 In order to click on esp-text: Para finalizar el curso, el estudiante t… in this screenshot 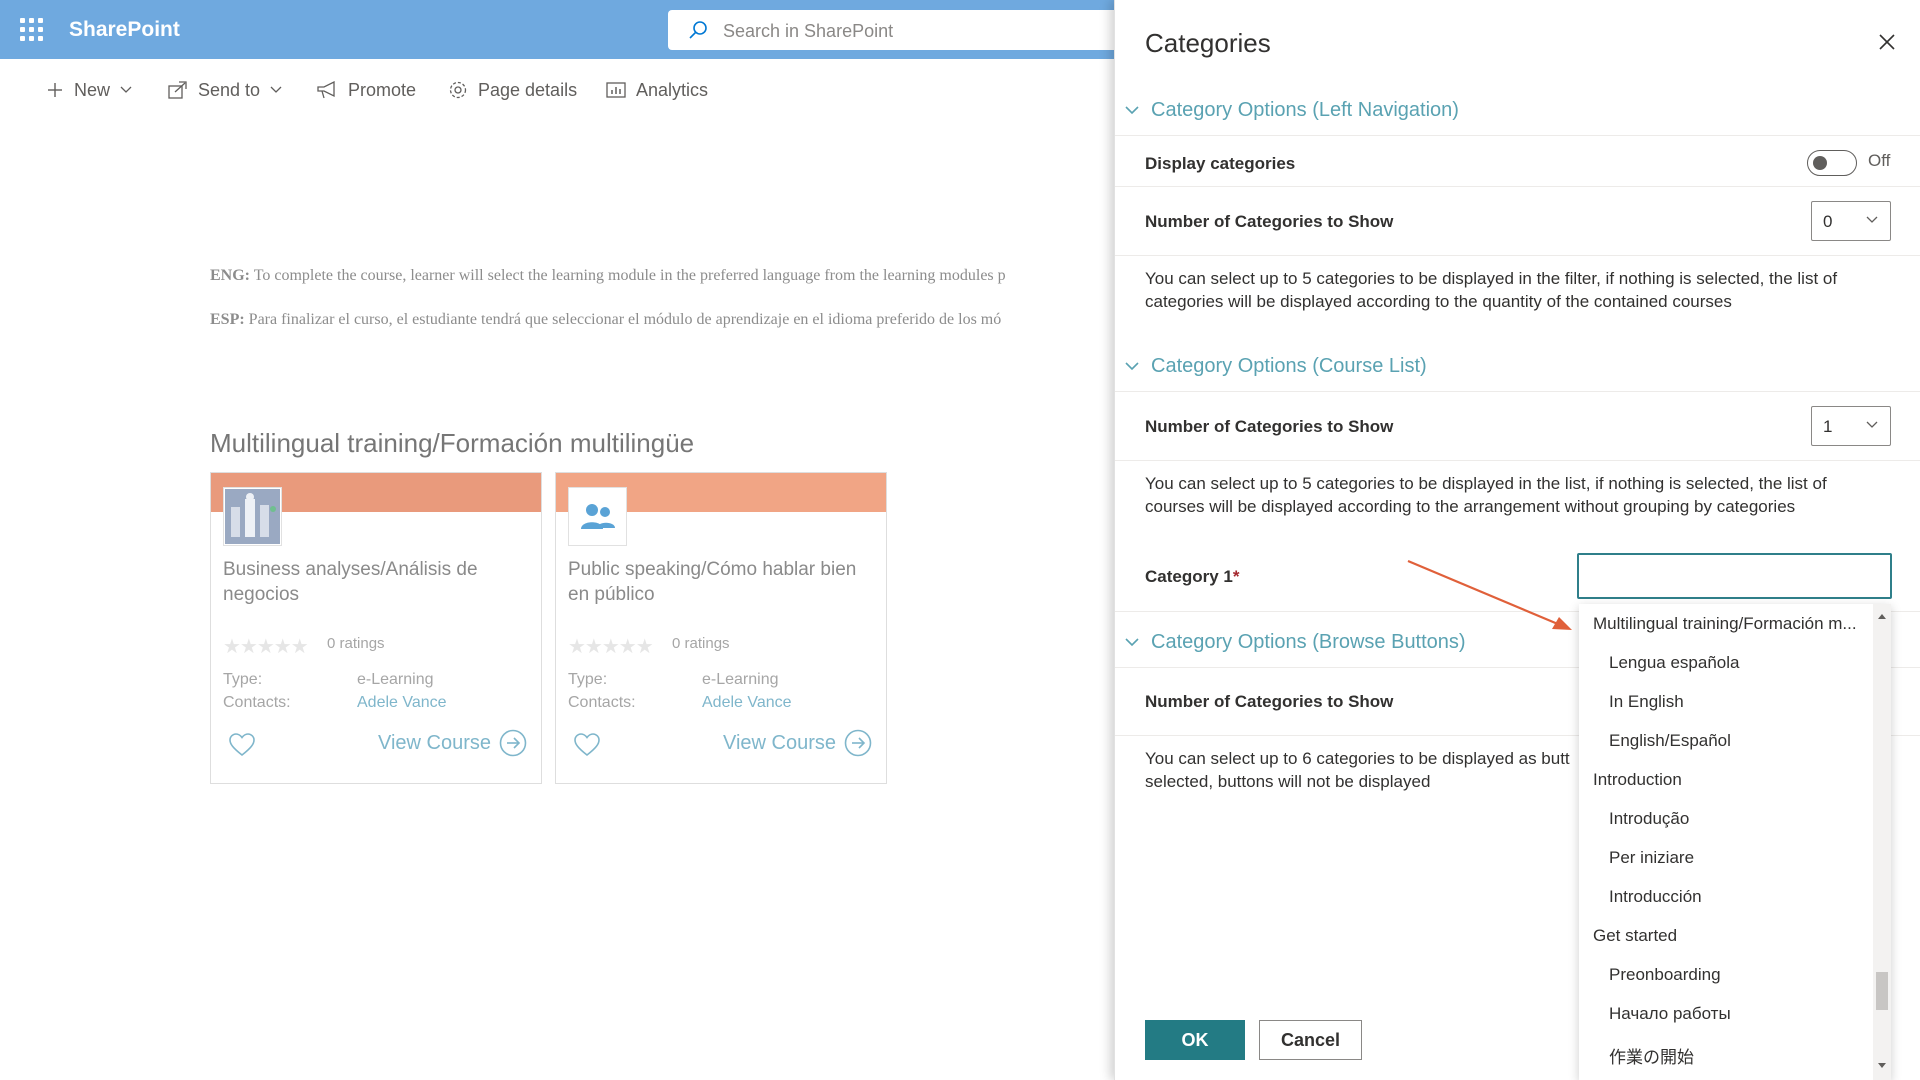, I will do `click(623, 319)`.